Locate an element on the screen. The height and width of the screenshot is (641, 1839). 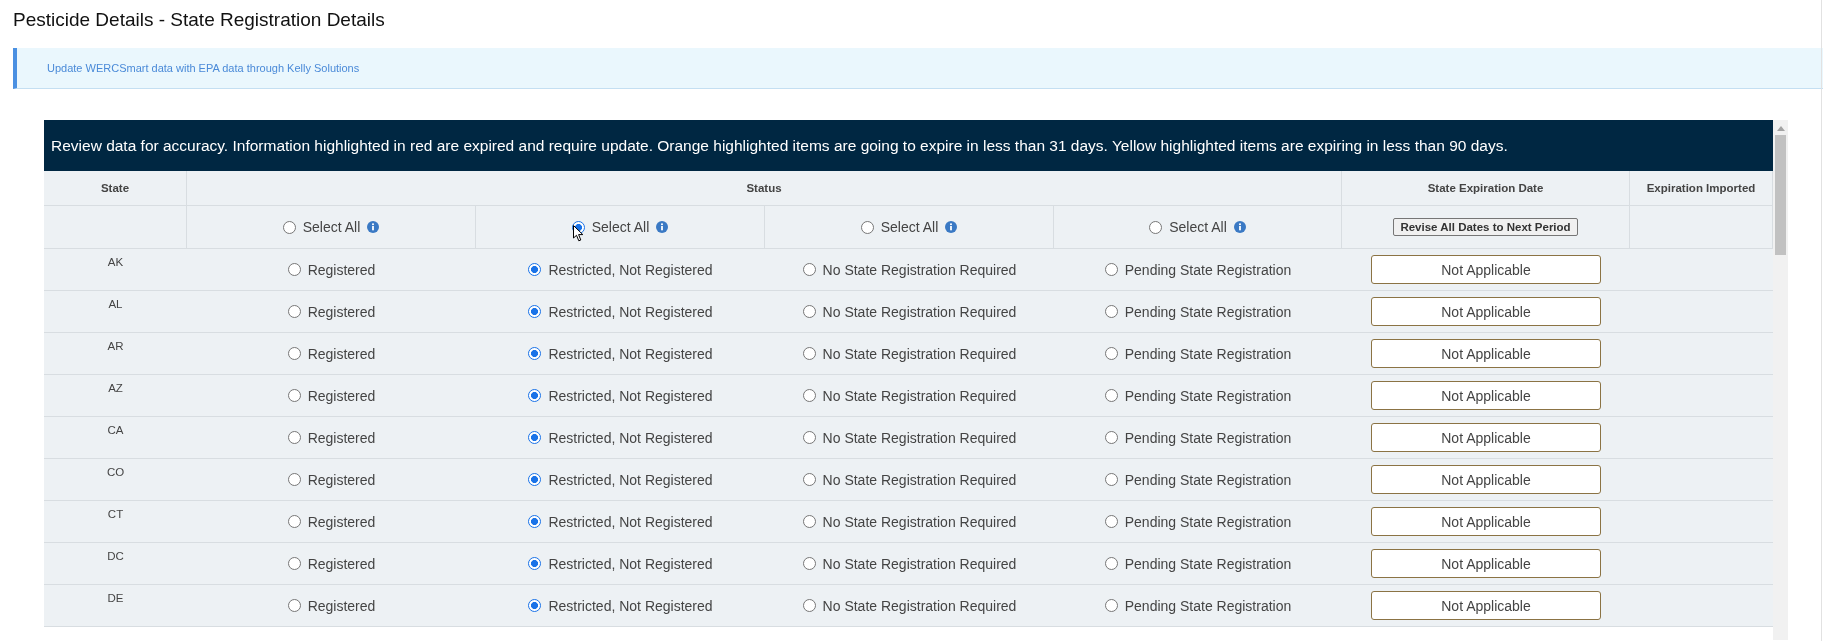
column-header: State Expiration Date is located at coordinates (1486, 188).